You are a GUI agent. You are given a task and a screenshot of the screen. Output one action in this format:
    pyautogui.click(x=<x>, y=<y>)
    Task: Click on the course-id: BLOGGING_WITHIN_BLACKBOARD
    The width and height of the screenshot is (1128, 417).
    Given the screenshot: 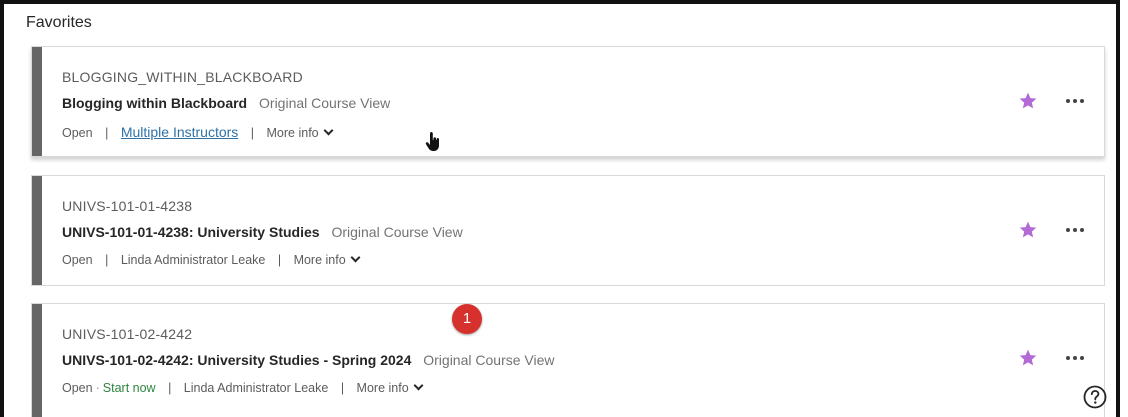 What is the action you would take?
    pyautogui.click(x=182, y=77)
    